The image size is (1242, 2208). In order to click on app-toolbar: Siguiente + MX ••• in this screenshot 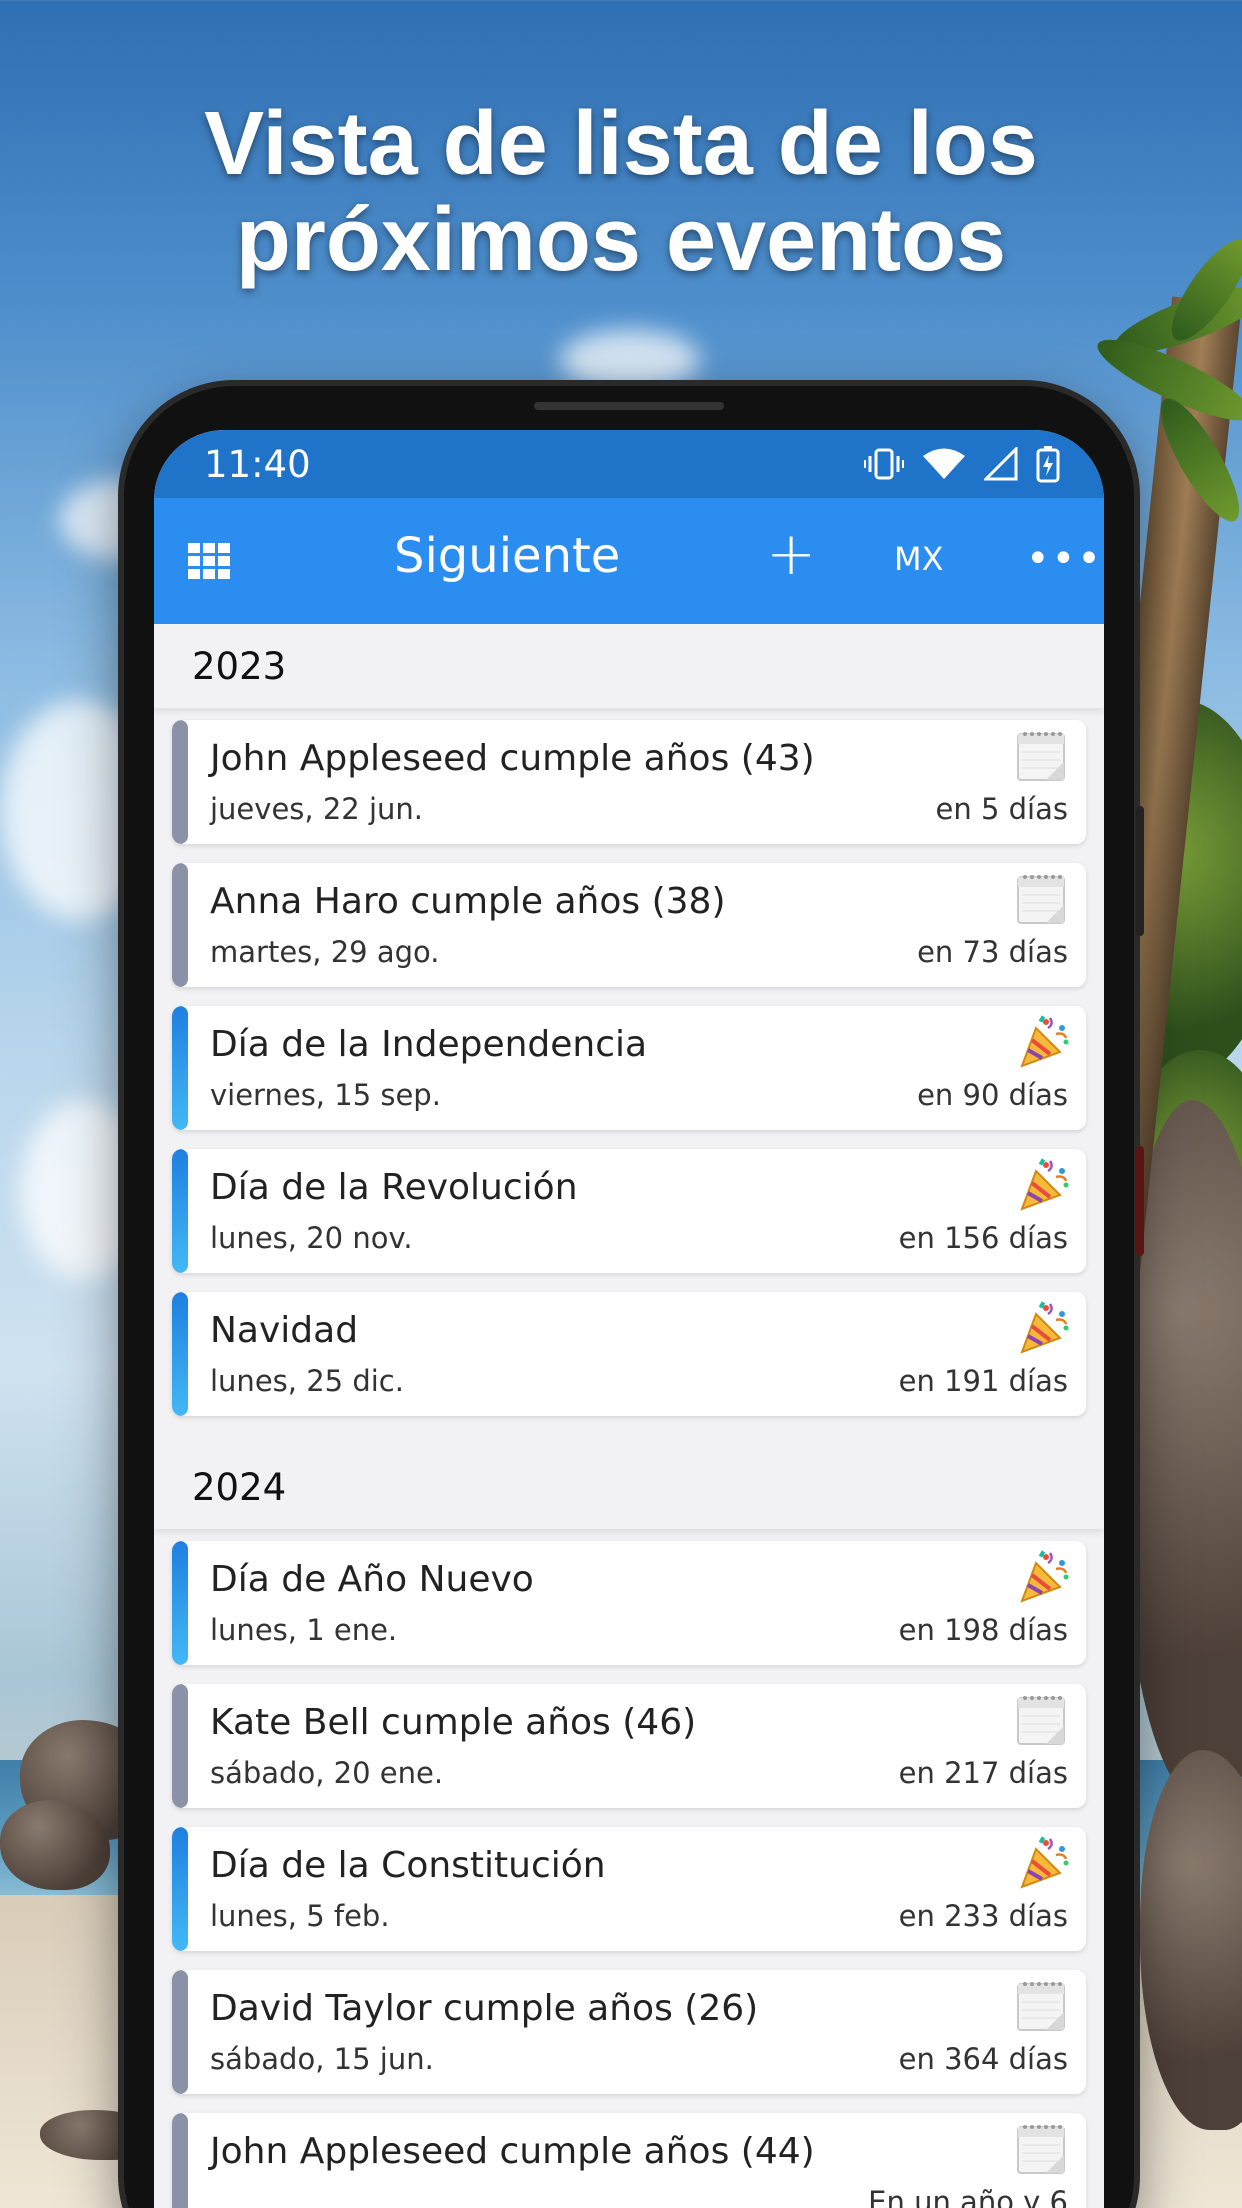, I will do `click(629, 561)`.